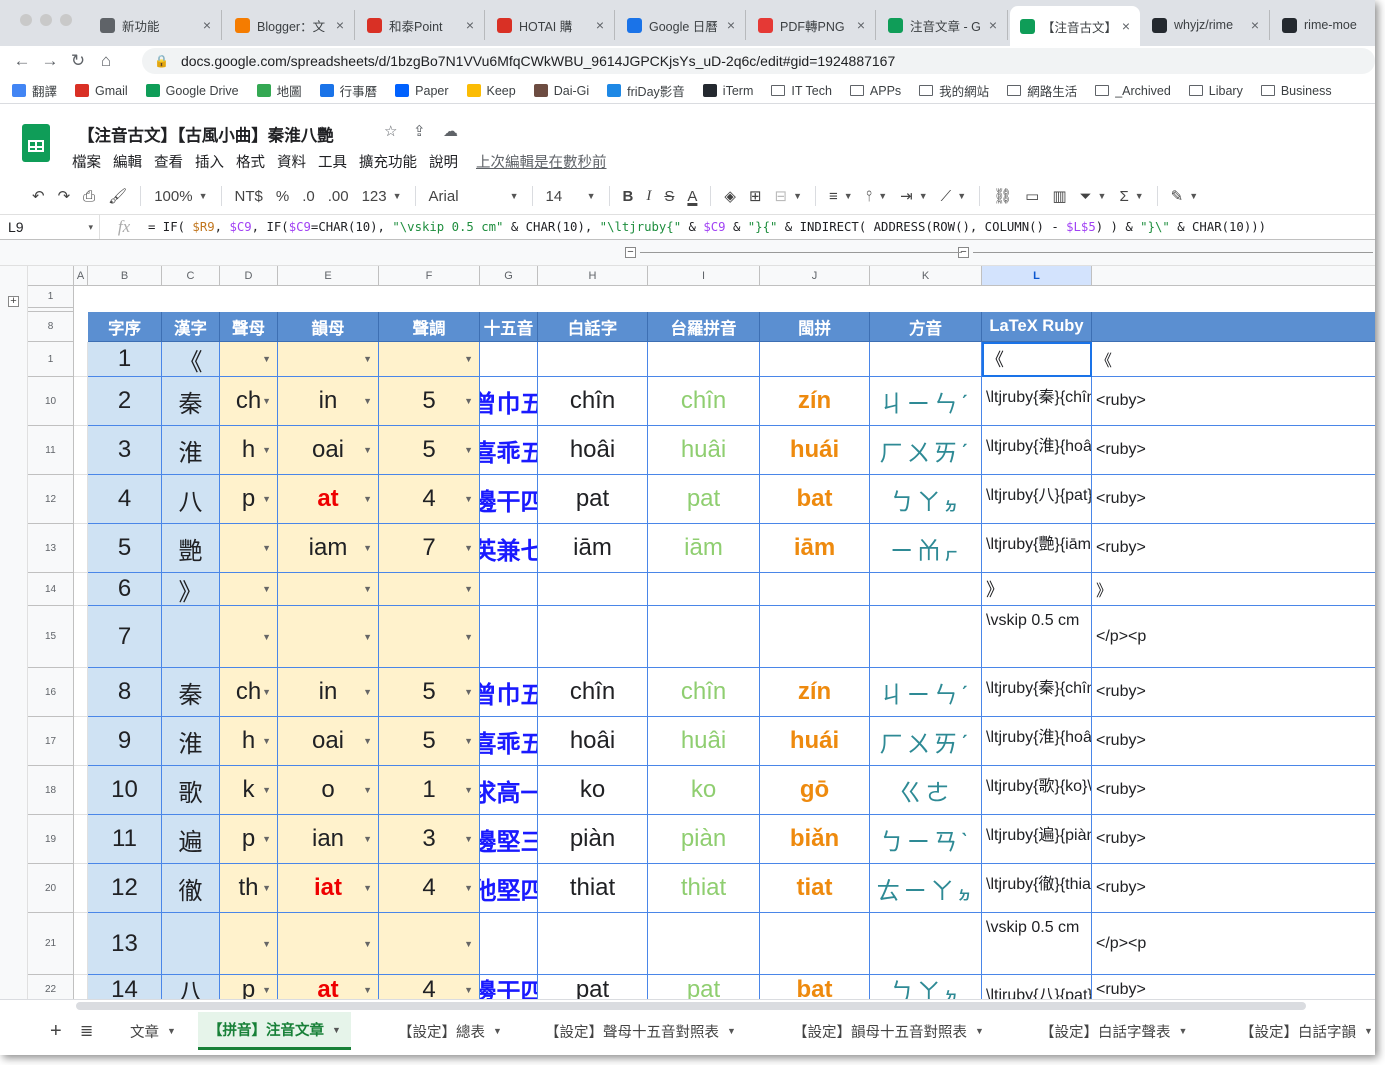  What do you see at coordinates (1185, 196) in the screenshot?
I see `edit-mode-icon: ✎ ▼` at bounding box center [1185, 196].